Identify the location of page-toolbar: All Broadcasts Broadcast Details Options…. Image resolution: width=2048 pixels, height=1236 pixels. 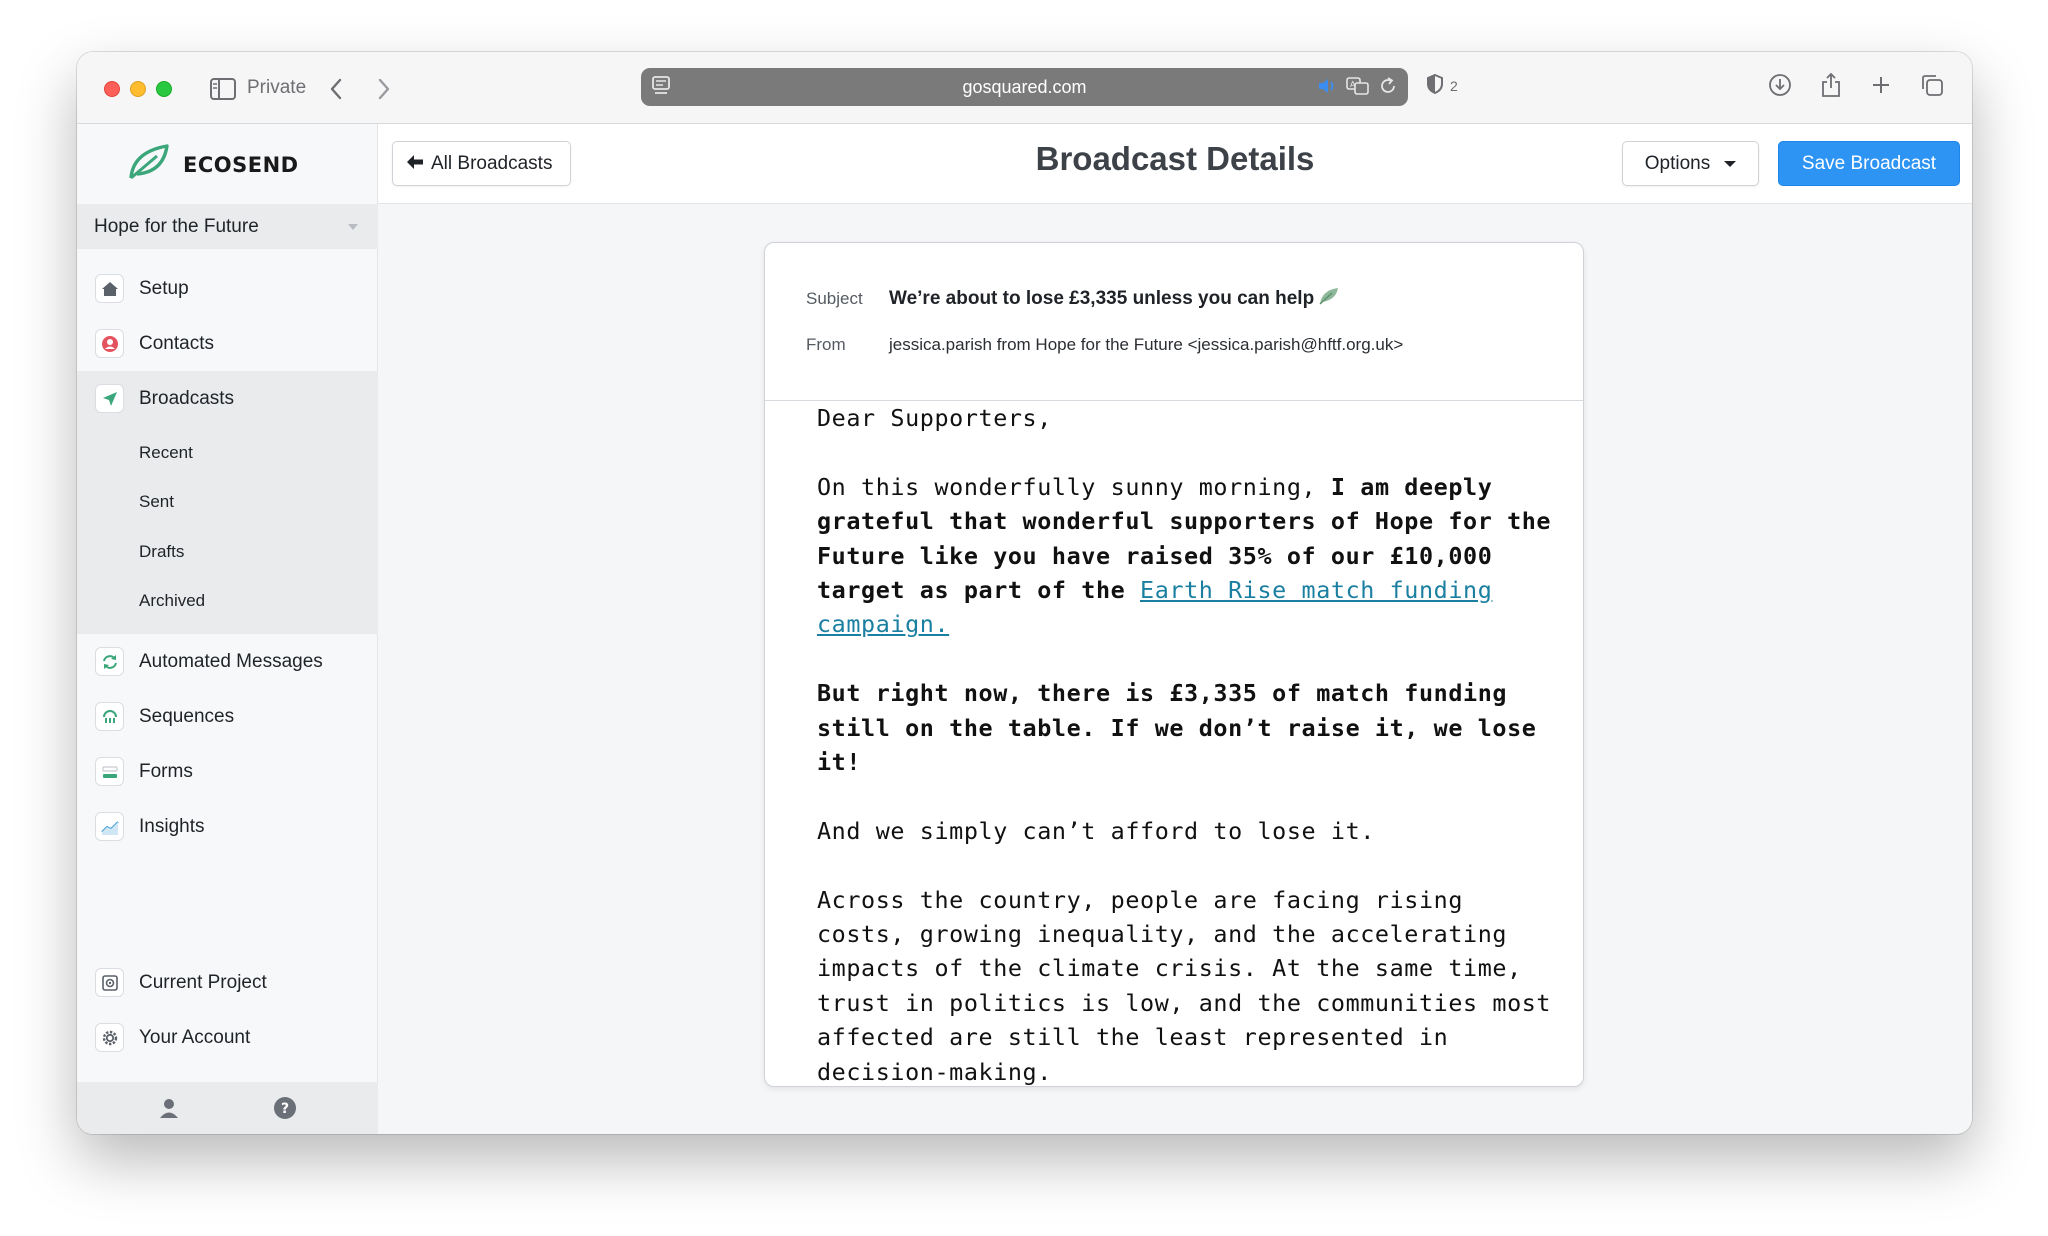
(1175, 164).